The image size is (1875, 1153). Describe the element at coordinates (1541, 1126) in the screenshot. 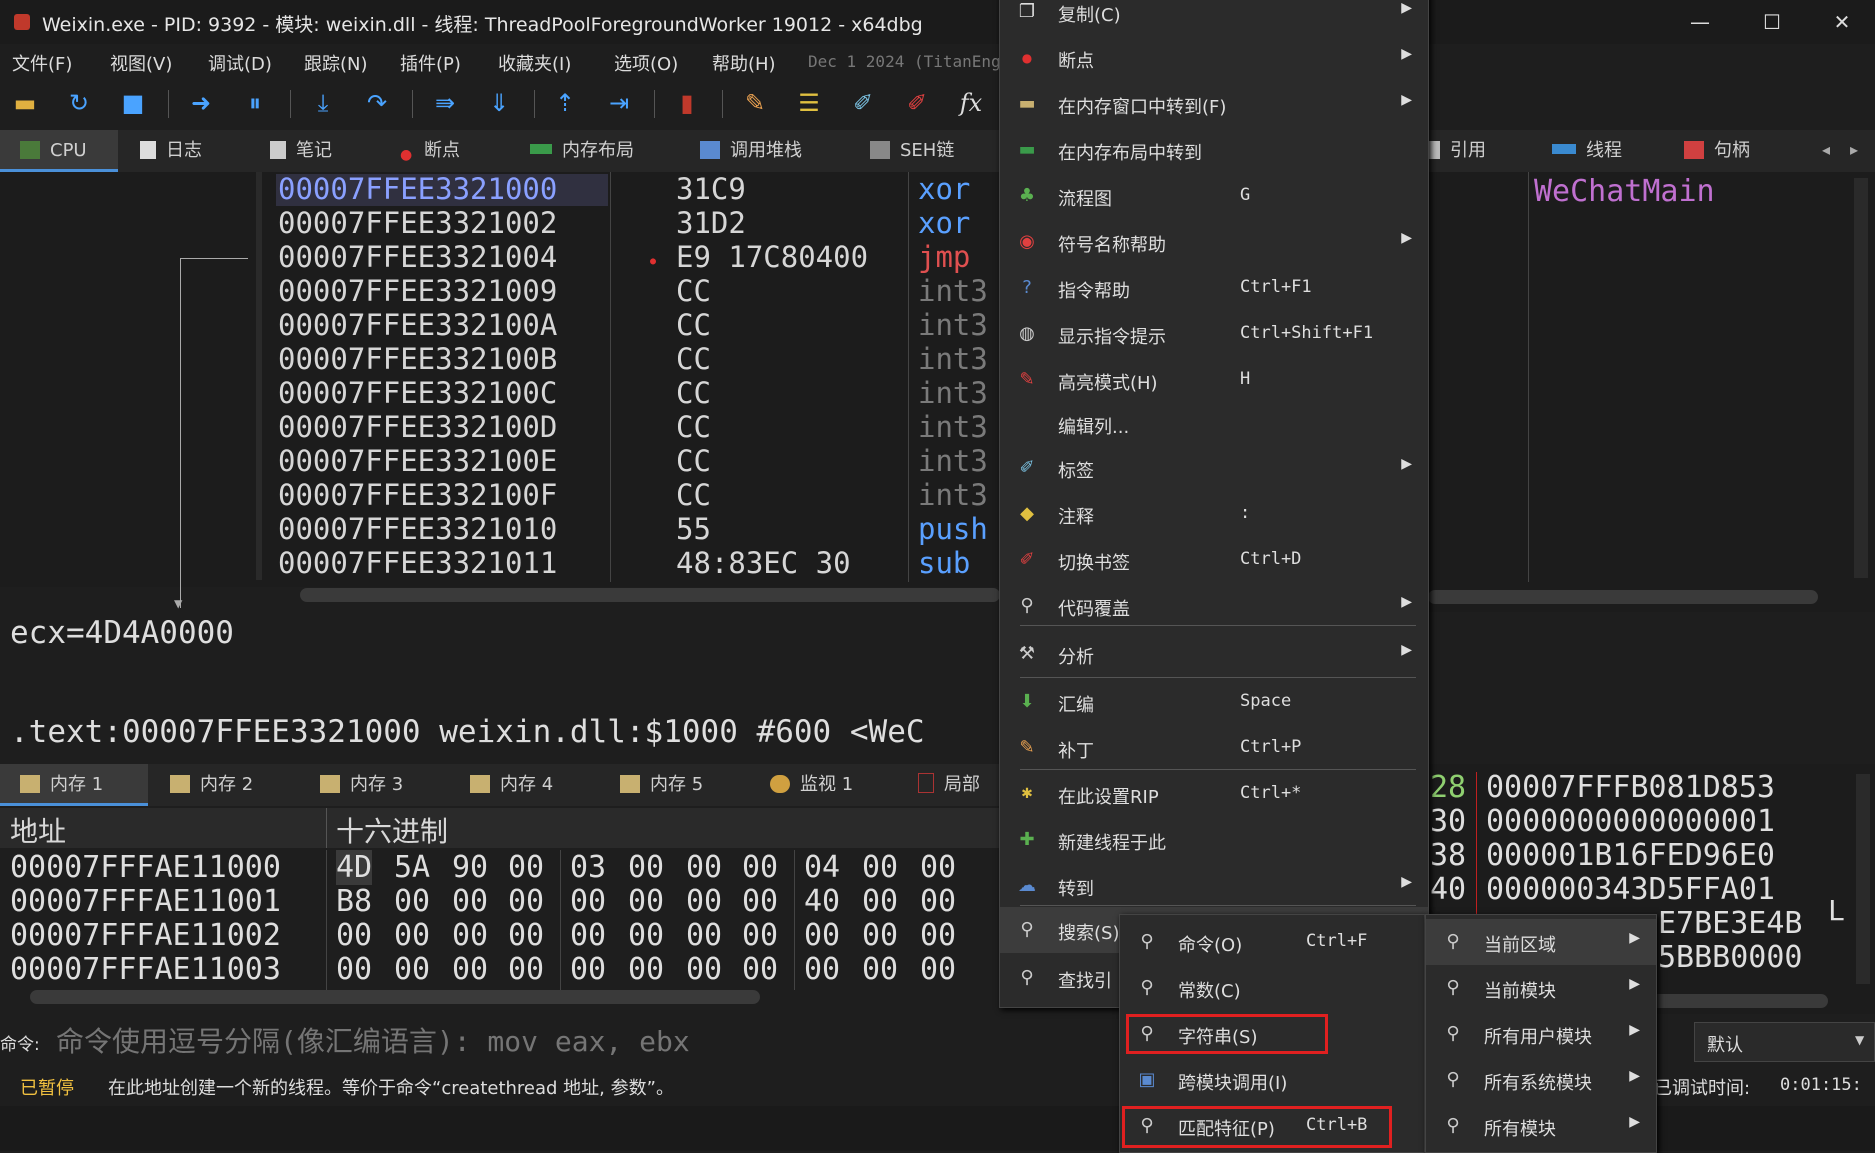

I see `submenu-item-all-modules: ⚲ 所有模块 ▶` at that location.